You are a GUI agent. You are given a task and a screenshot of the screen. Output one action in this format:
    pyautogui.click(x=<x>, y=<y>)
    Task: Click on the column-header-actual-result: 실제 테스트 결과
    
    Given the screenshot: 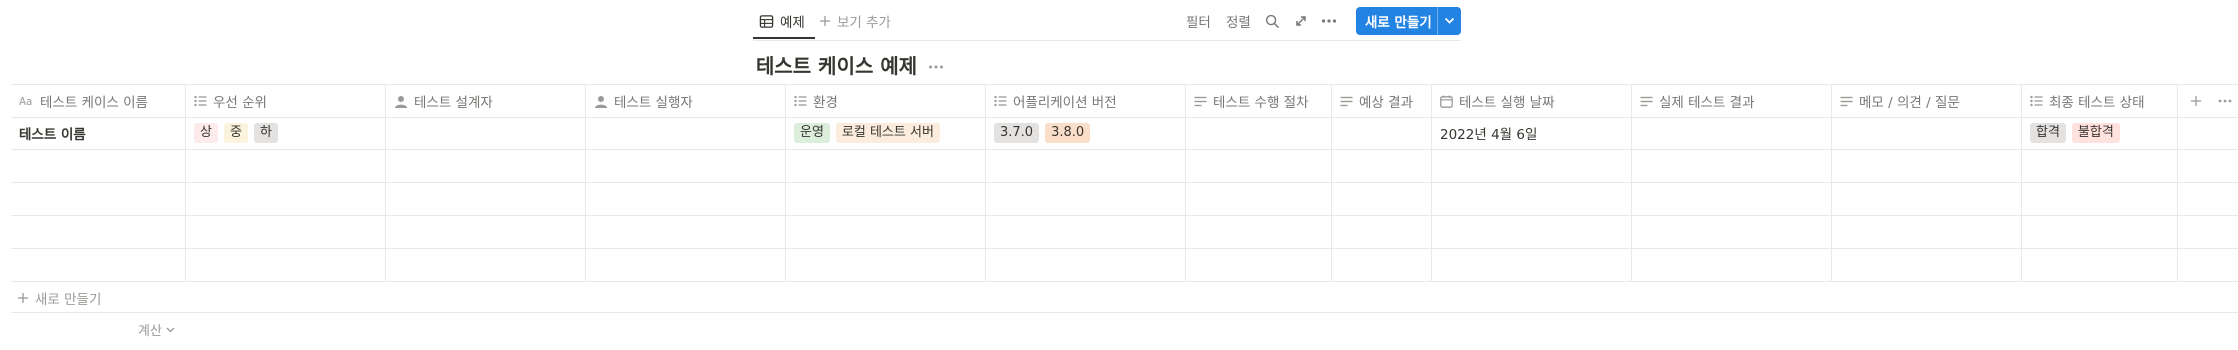 What is the action you would take?
    pyautogui.click(x=1732, y=101)
    